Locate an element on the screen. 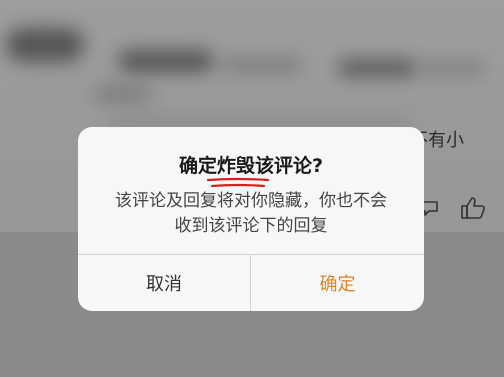  cancel-button: 取消 is located at coordinates (164, 283).